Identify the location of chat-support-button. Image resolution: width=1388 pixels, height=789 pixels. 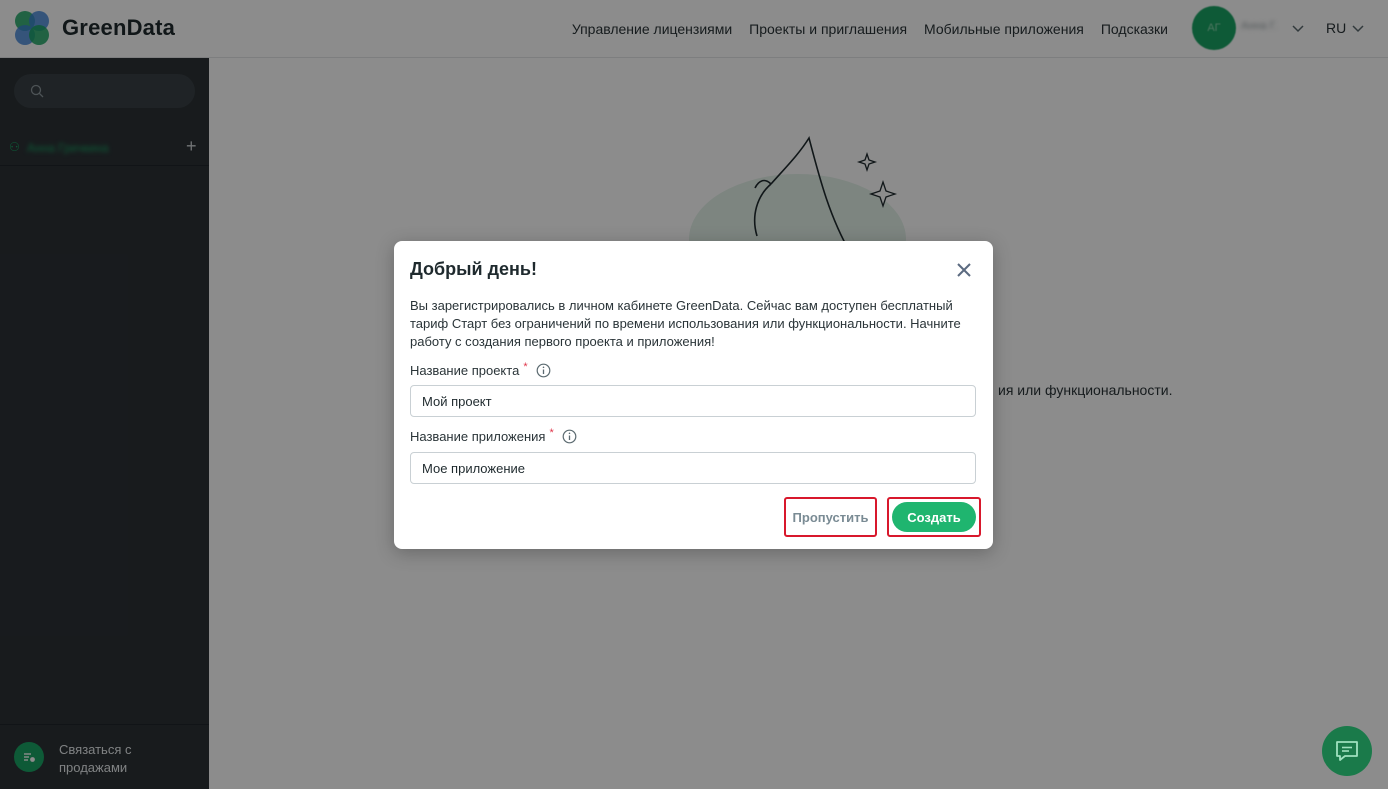
(1347, 751).